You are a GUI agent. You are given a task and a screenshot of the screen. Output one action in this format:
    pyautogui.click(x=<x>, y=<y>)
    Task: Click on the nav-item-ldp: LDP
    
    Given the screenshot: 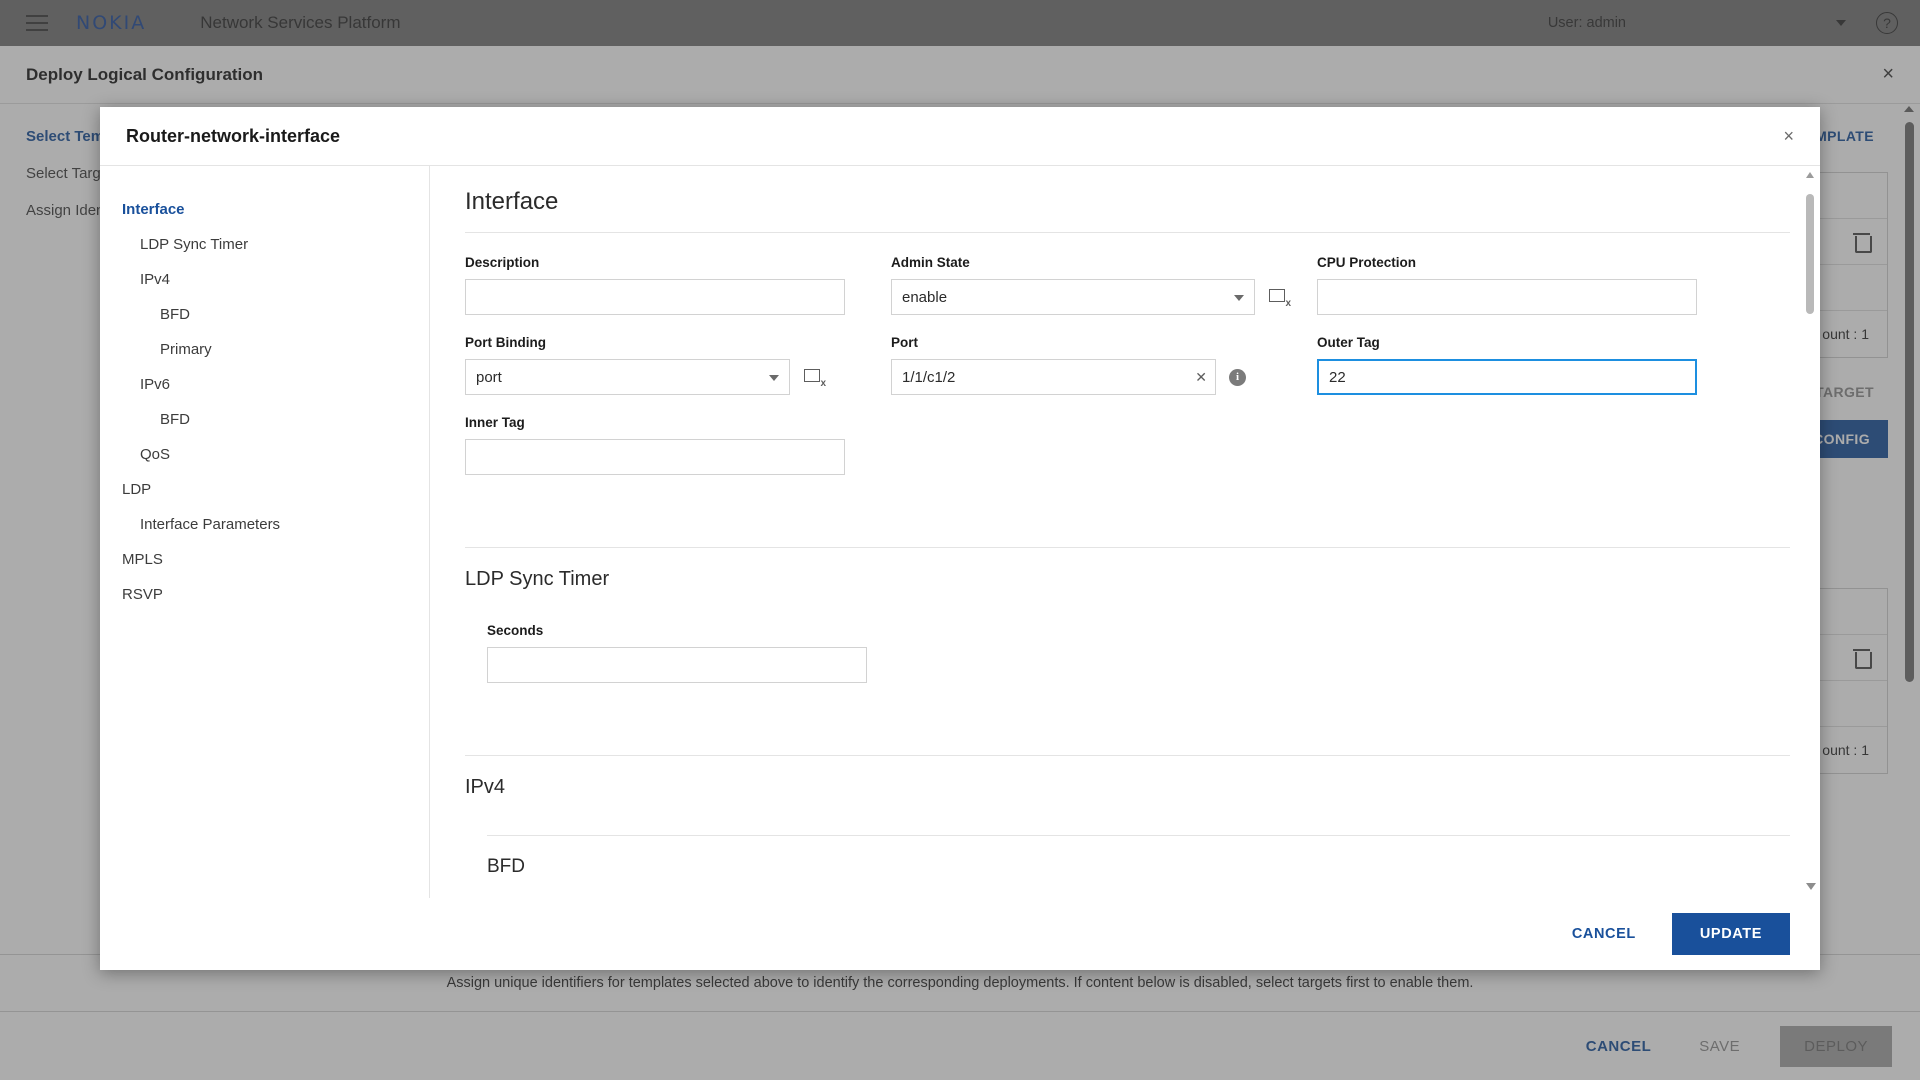 What is the action you would take?
    pyautogui.click(x=264, y=489)
    